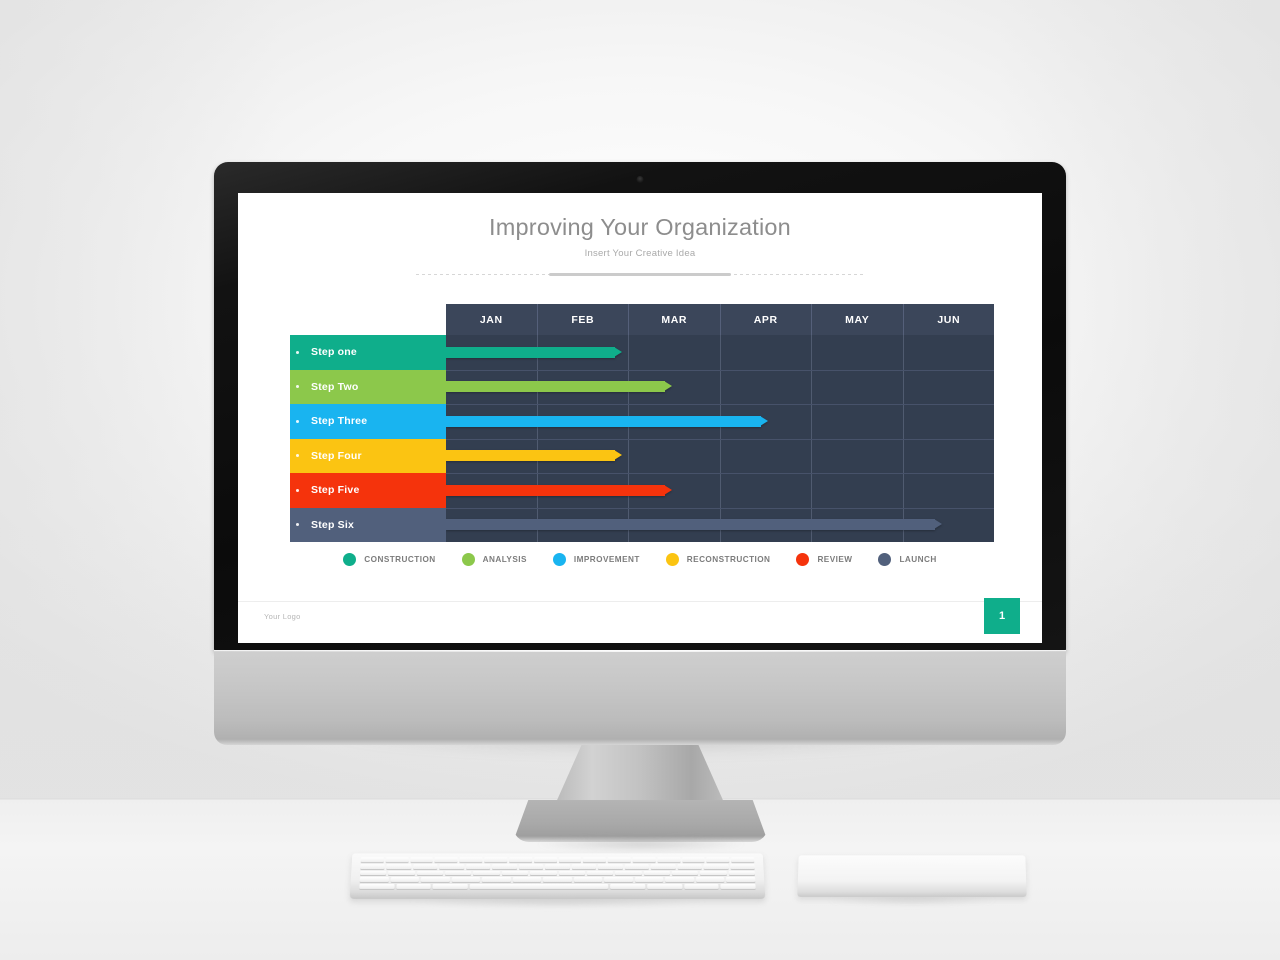  Describe the element at coordinates (494, 559) in the screenshot. I see `legend-item: ANALYSIS` at that location.